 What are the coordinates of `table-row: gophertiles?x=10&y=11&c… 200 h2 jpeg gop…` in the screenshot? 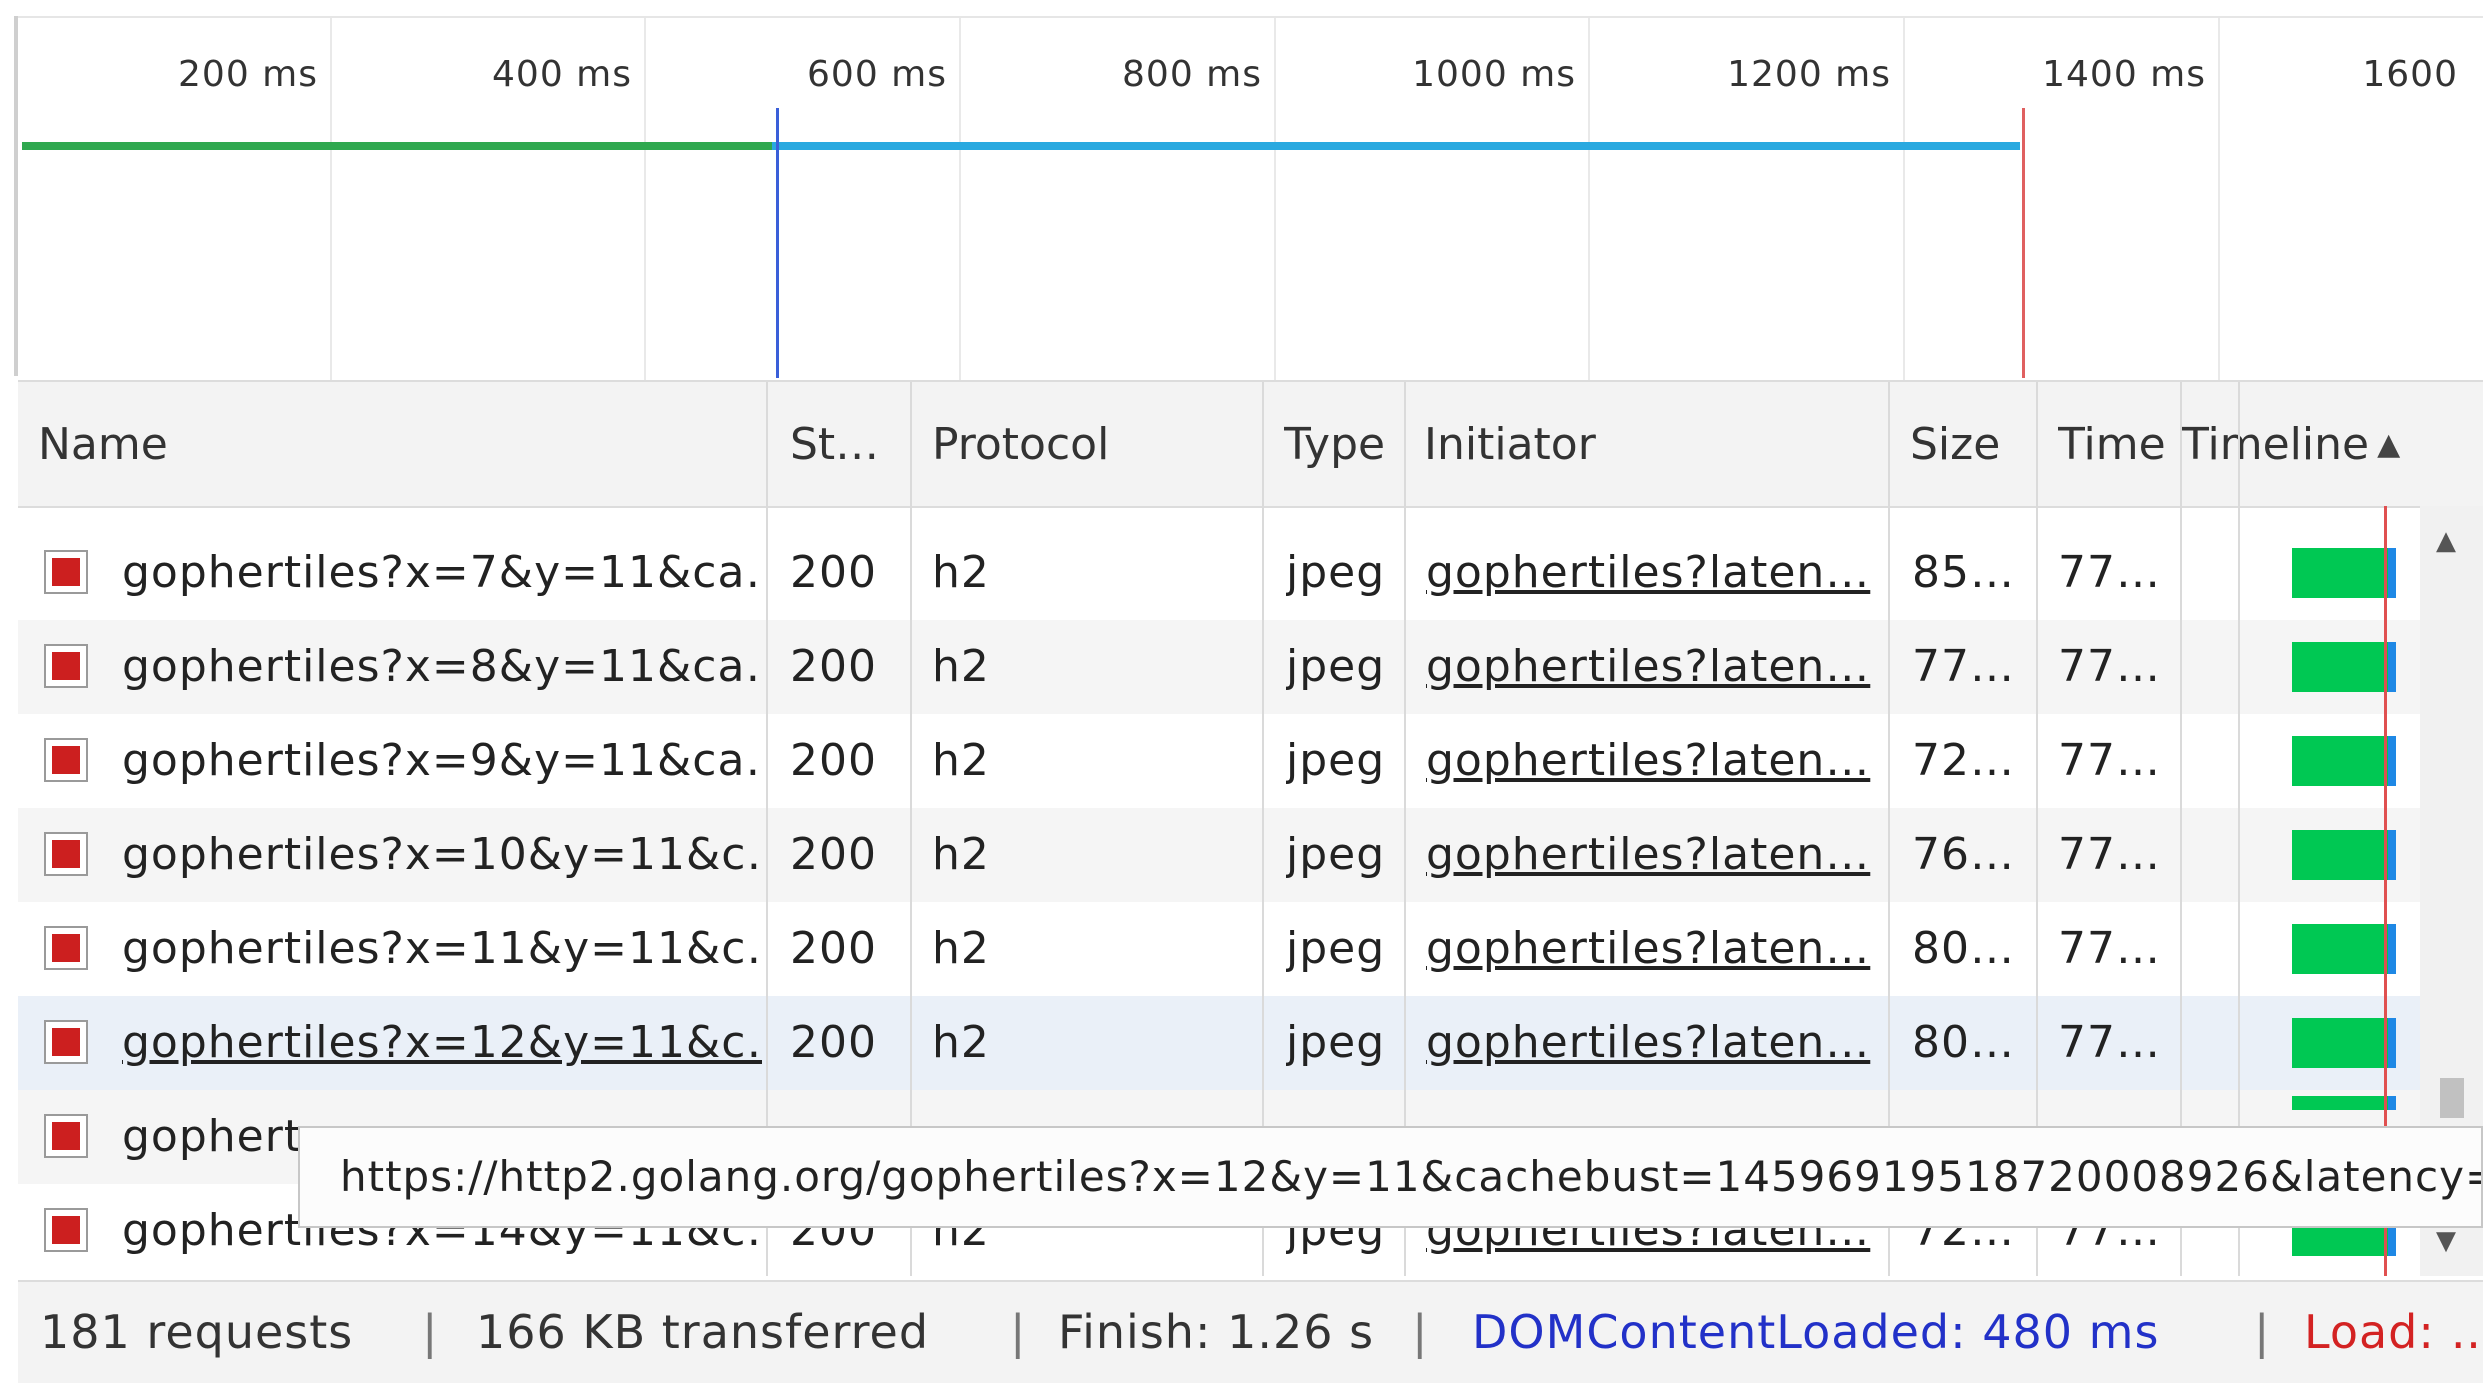 It's located at (1228, 855).